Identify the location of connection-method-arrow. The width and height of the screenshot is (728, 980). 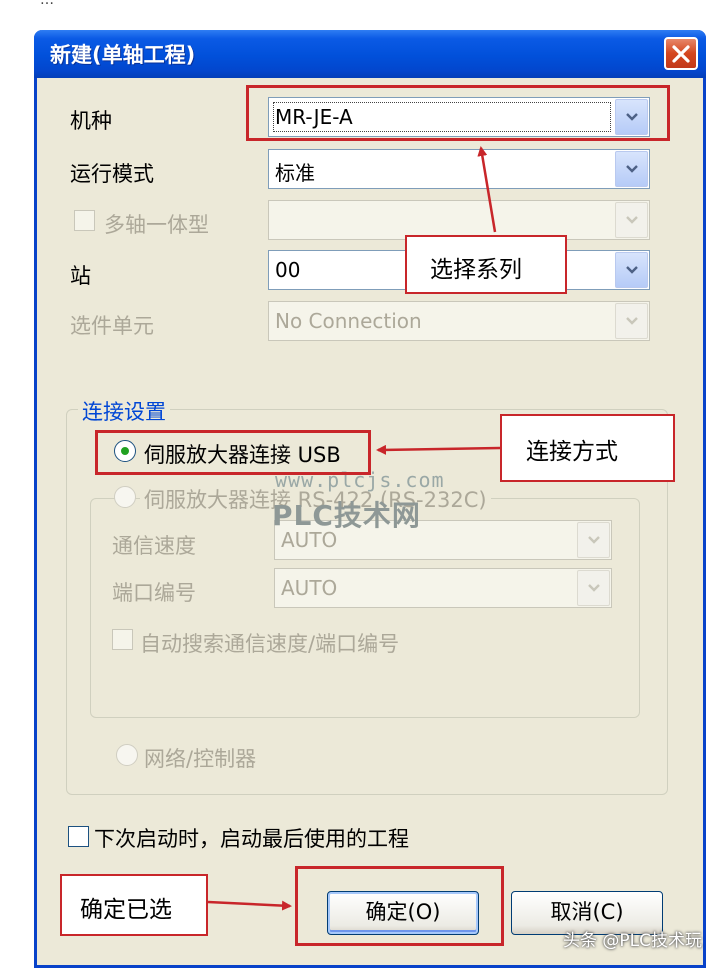
(438, 449).